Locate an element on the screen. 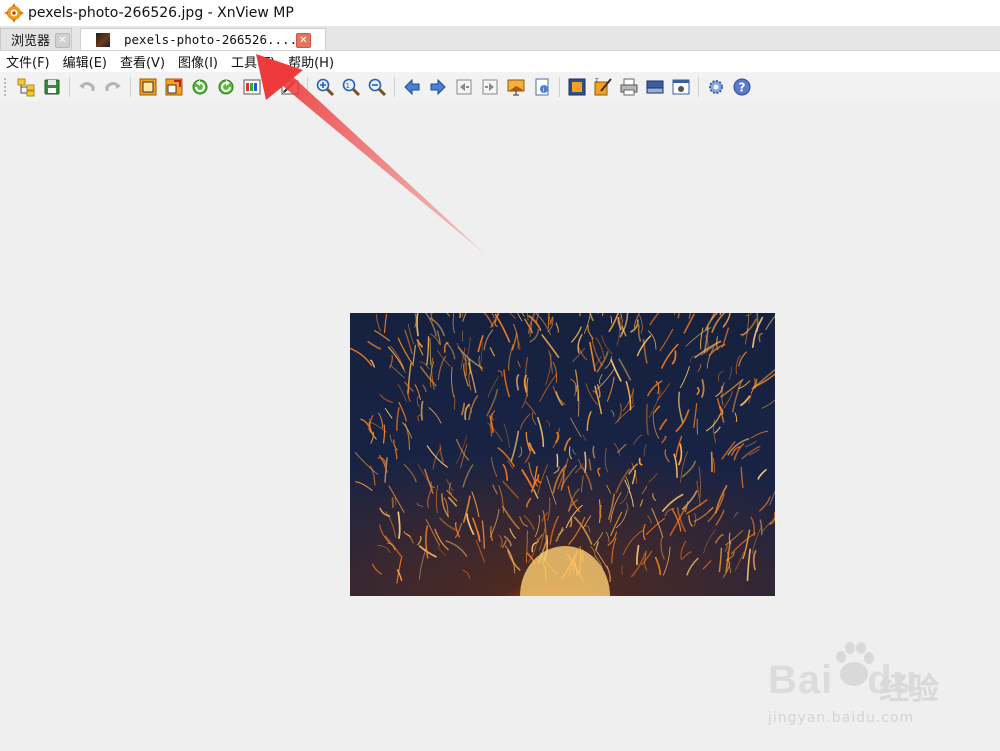  rotate-right-button is located at coordinates (226, 87).